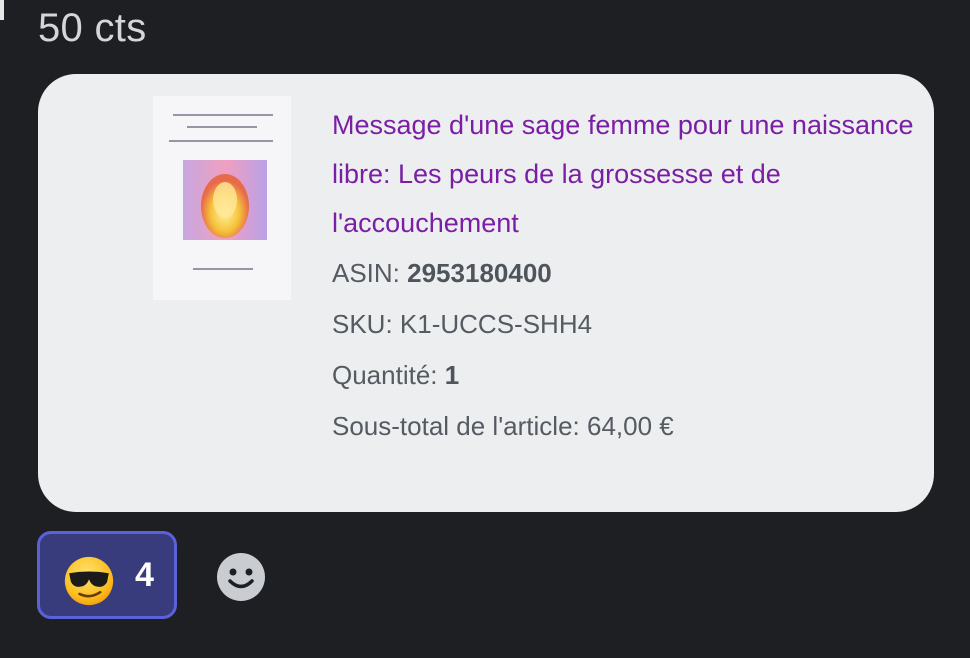 Image resolution: width=970 pixels, height=658 pixels. I want to click on add-reaction-icon, so click(241, 577).